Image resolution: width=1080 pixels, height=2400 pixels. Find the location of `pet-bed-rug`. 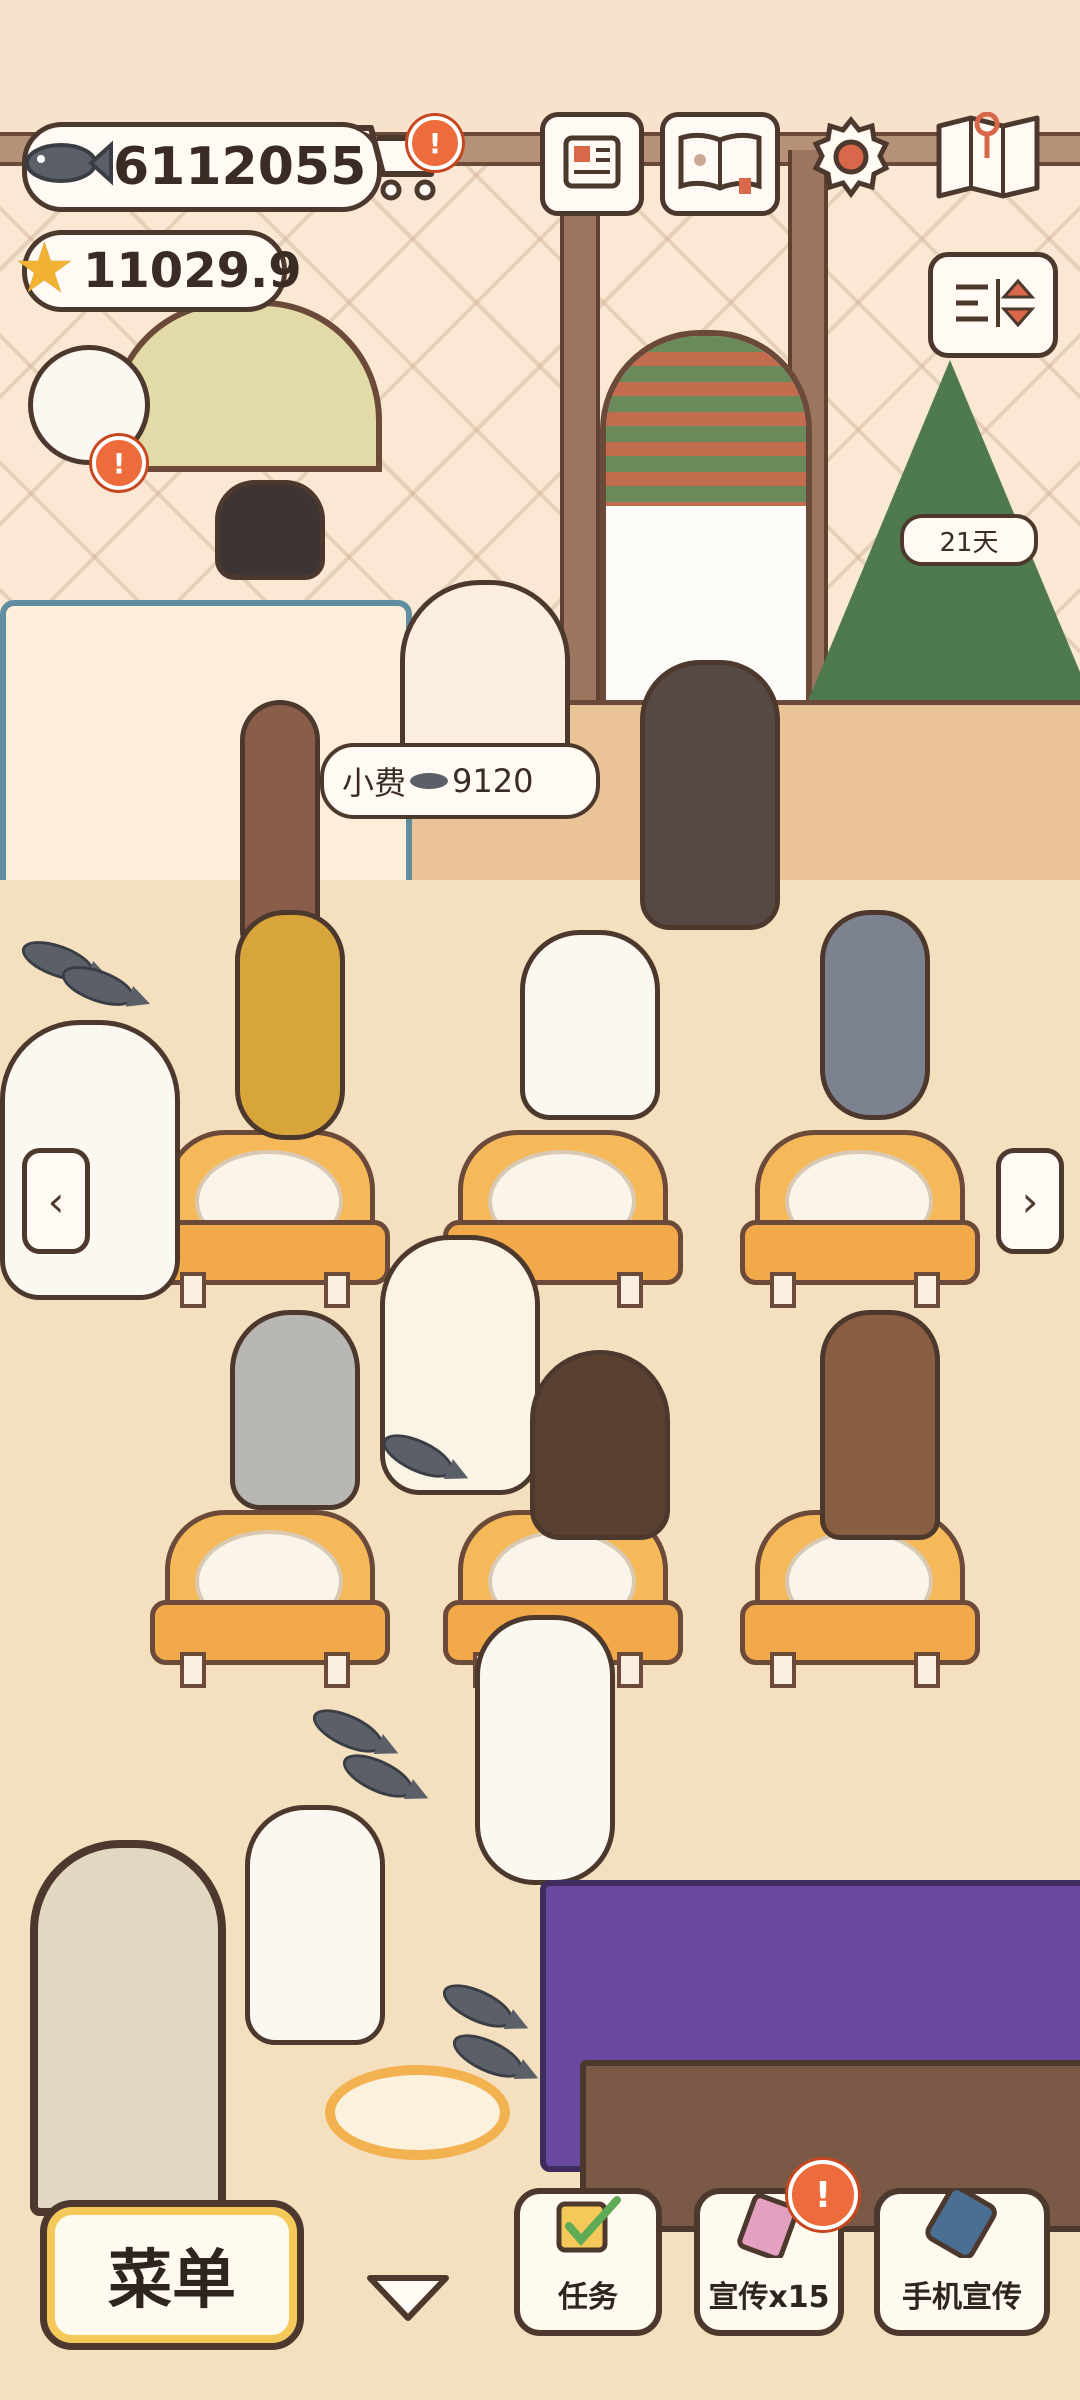

pet-bed-rug is located at coordinates (417, 2112).